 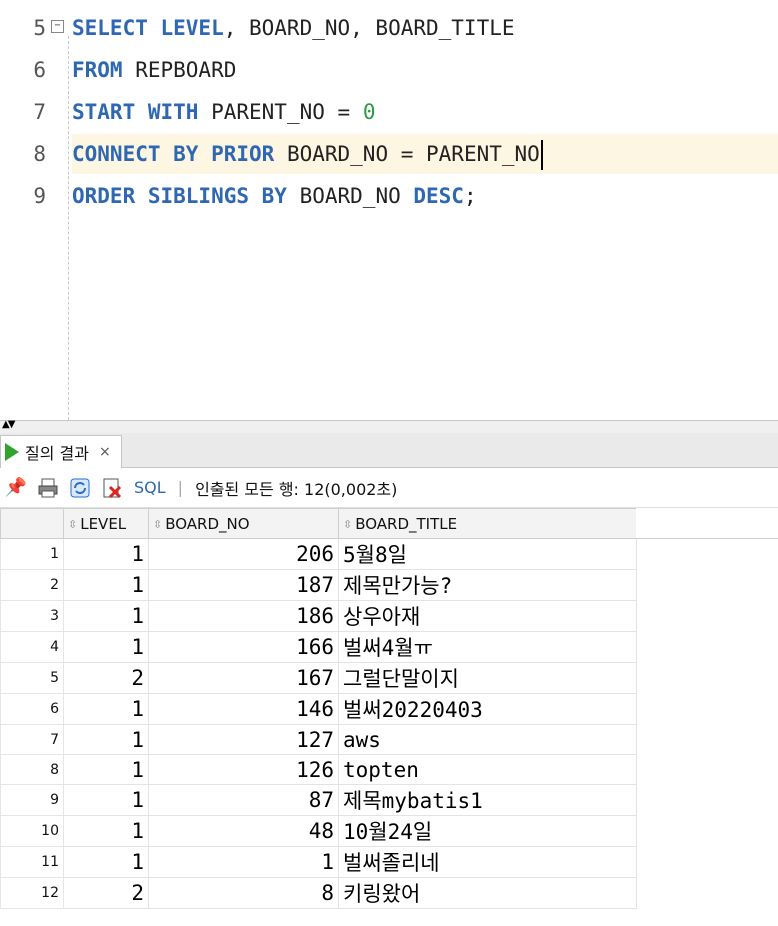 I want to click on table-row: 6 1 146 벌써20220403, so click(x=318, y=709).